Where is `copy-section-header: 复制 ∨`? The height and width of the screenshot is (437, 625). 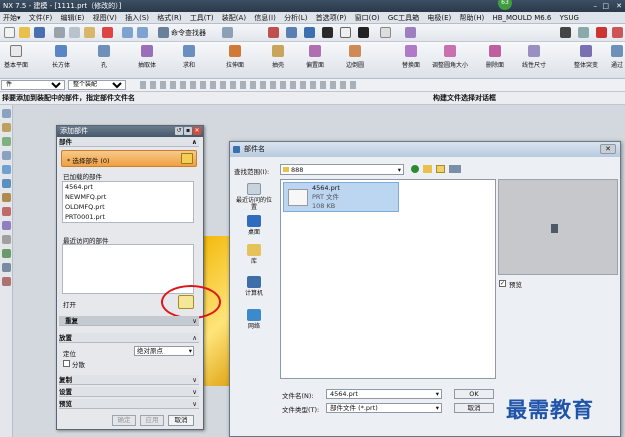
copy-section-header: 复制 ∨ is located at coordinates (129, 380).